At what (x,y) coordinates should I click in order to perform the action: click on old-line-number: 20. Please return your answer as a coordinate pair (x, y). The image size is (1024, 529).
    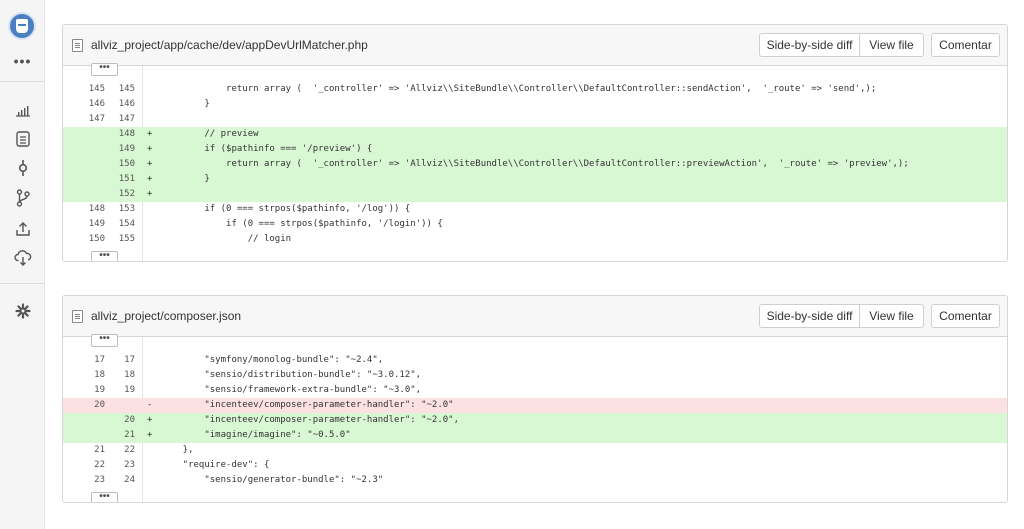
    Looking at the image, I should click on (99, 405).